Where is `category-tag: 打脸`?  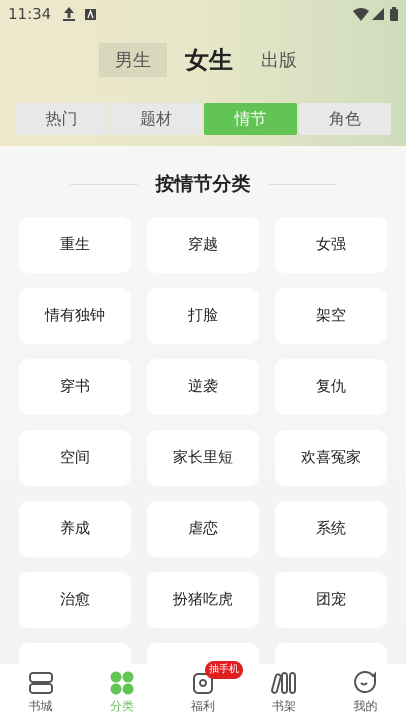
category-tag: 打脸 is located at coordinates (203, 316).